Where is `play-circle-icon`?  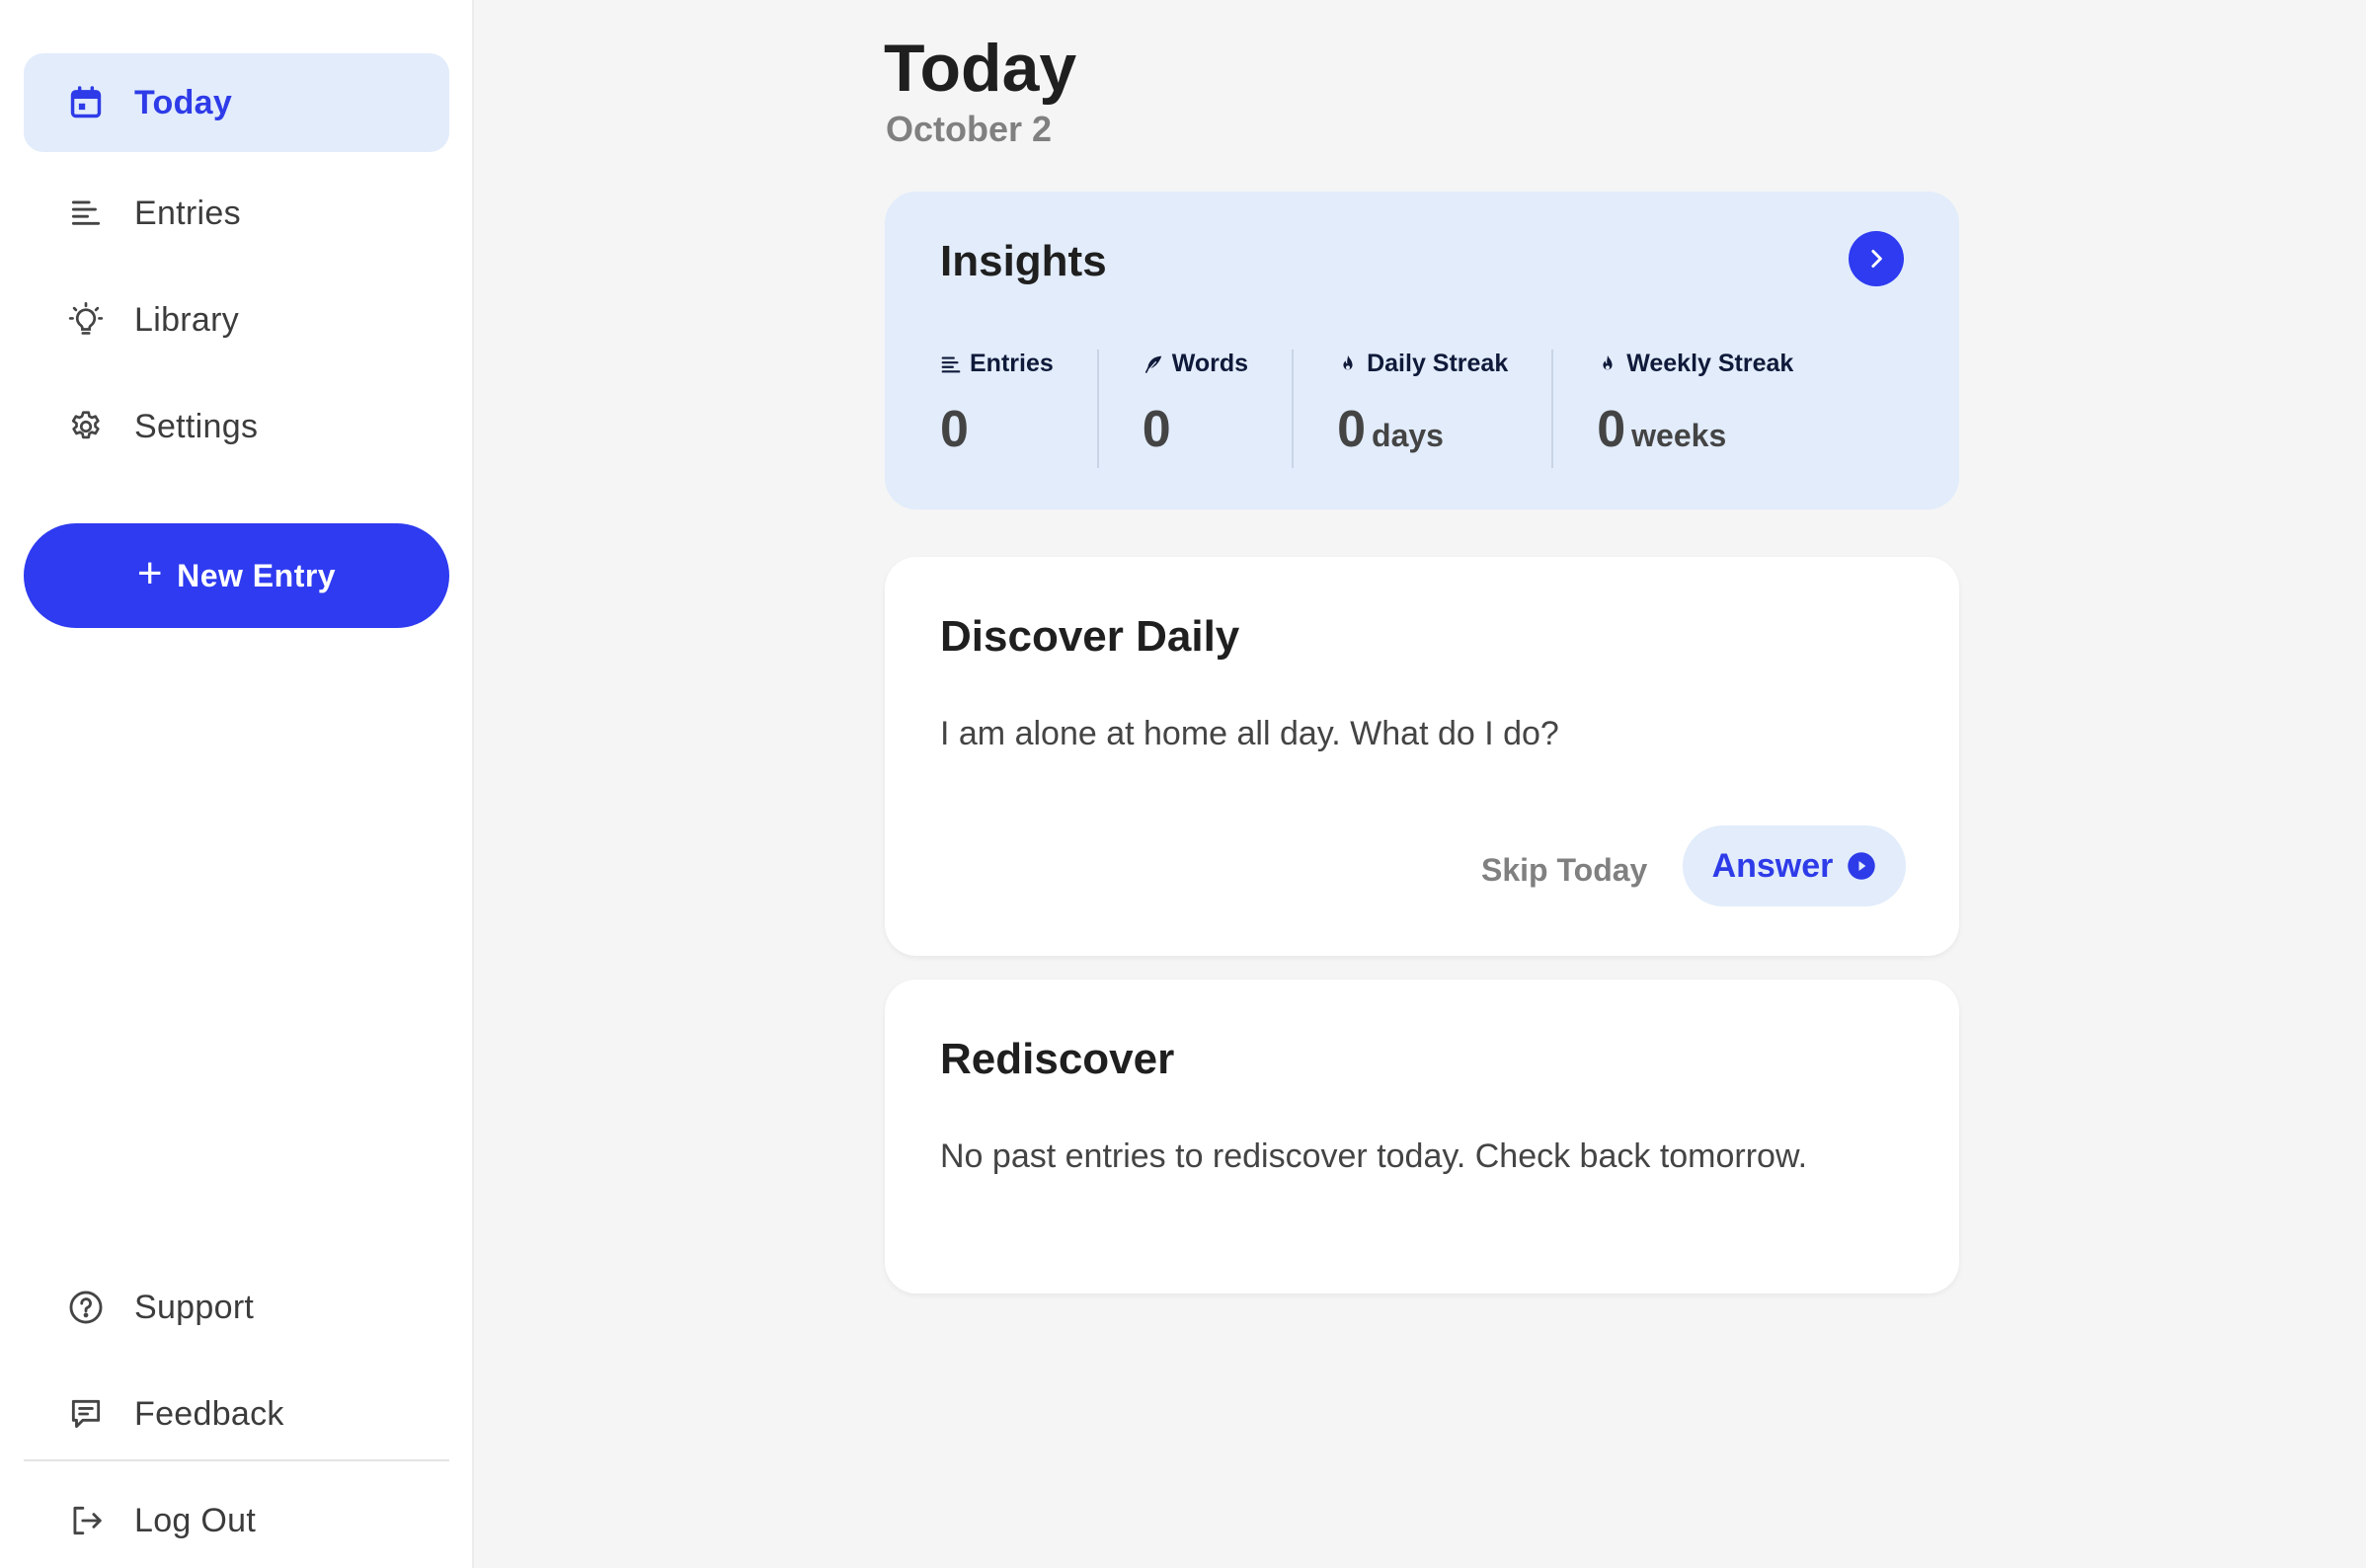
play-circle-icon is located at coordinates (1862, 866).